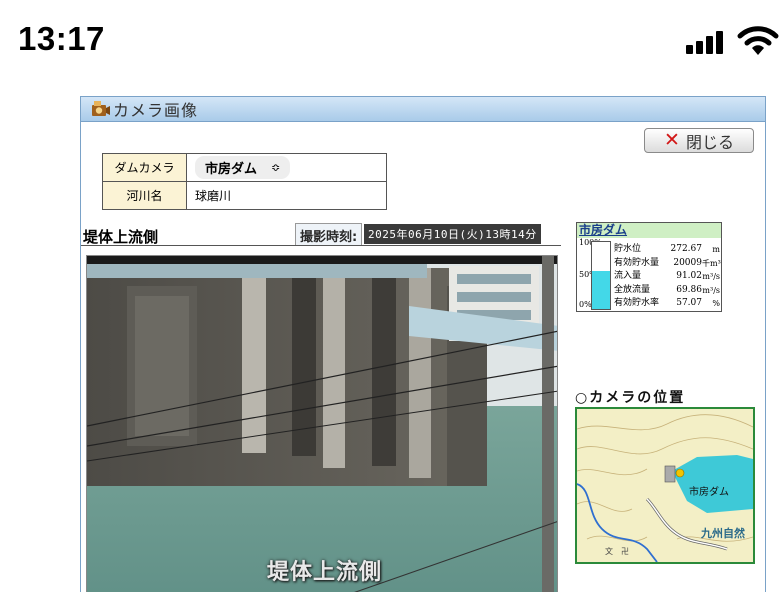  I want to click on storage-gauge: 100% 50% 0%, so click(595, 275).